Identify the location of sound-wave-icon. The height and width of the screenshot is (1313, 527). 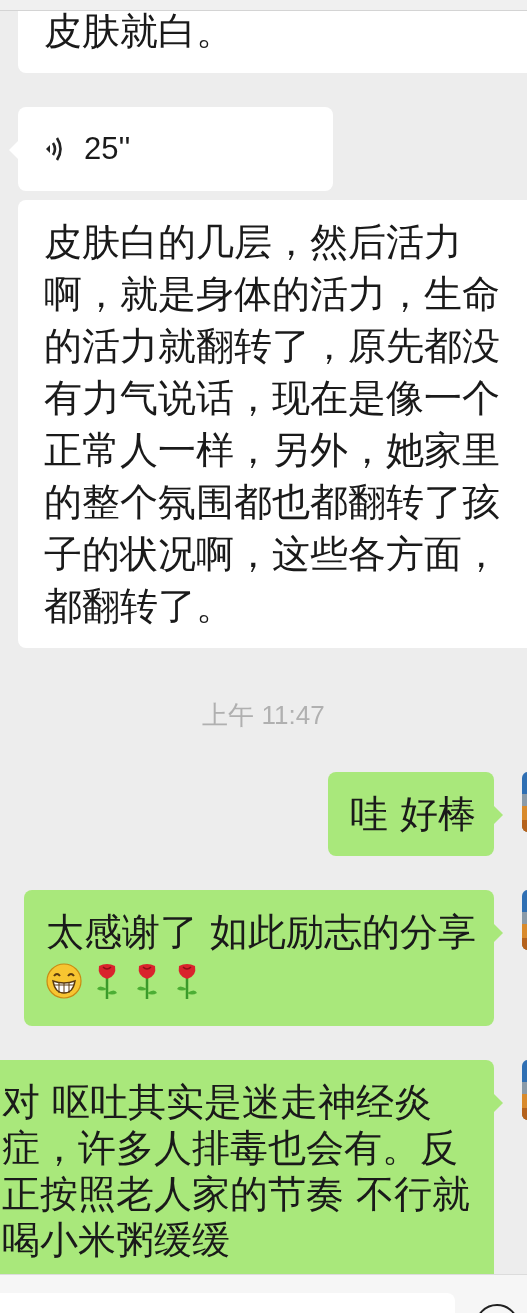
(54, 149).